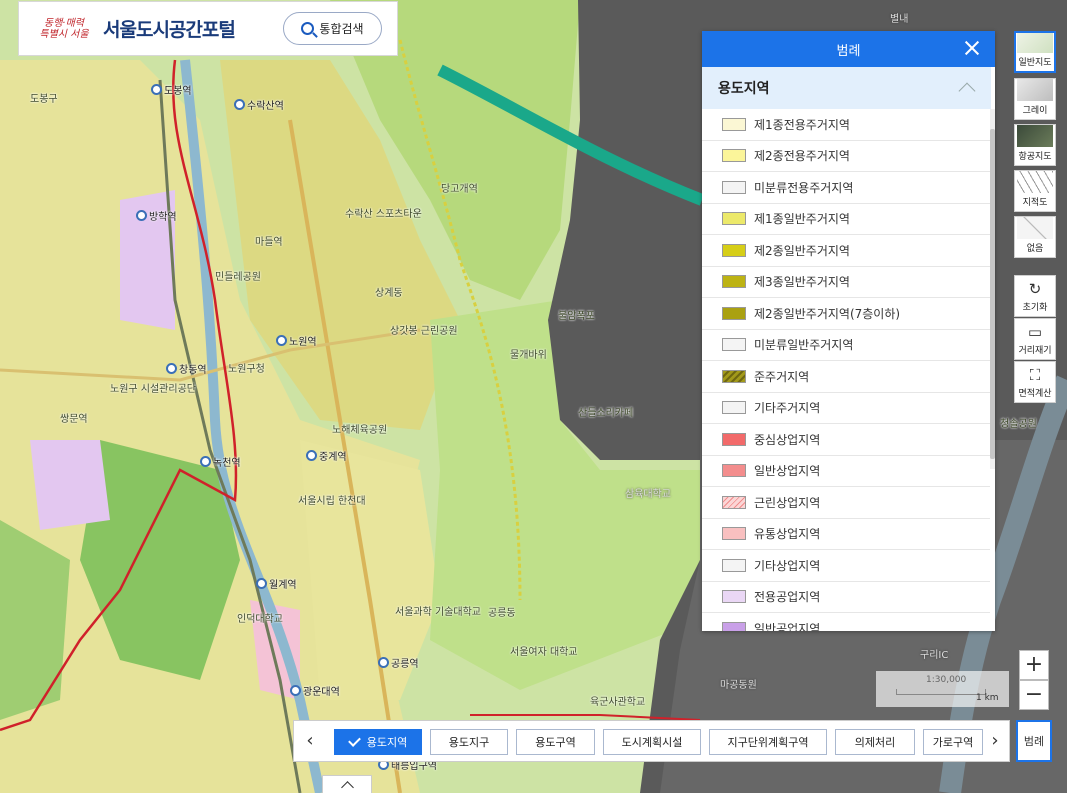  What do you see at coordinates (276, 583) in the screenshot?
I see `station-label: 월계역` at bounding box center [276, 583].